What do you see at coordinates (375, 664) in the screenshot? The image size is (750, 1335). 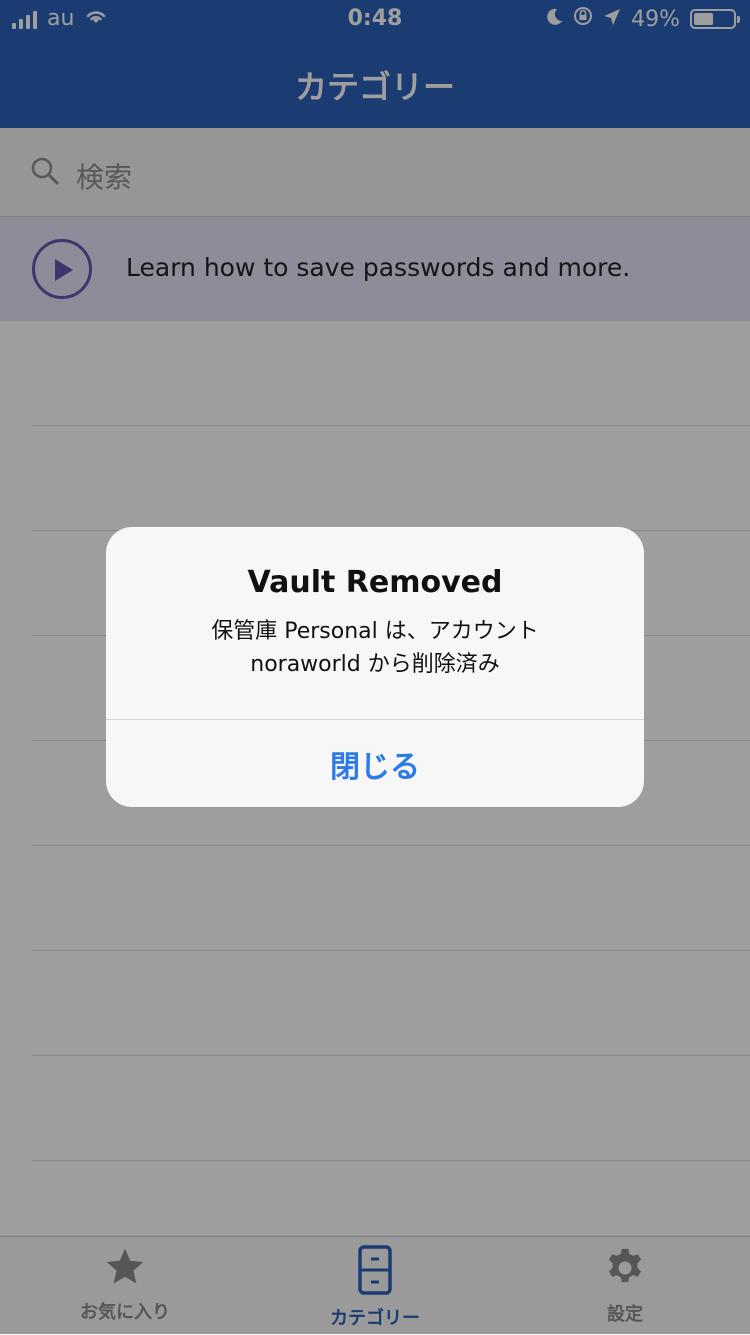 I see `alert-message-line-2: noraworld から削除済み` at bounding box center [375, 664].